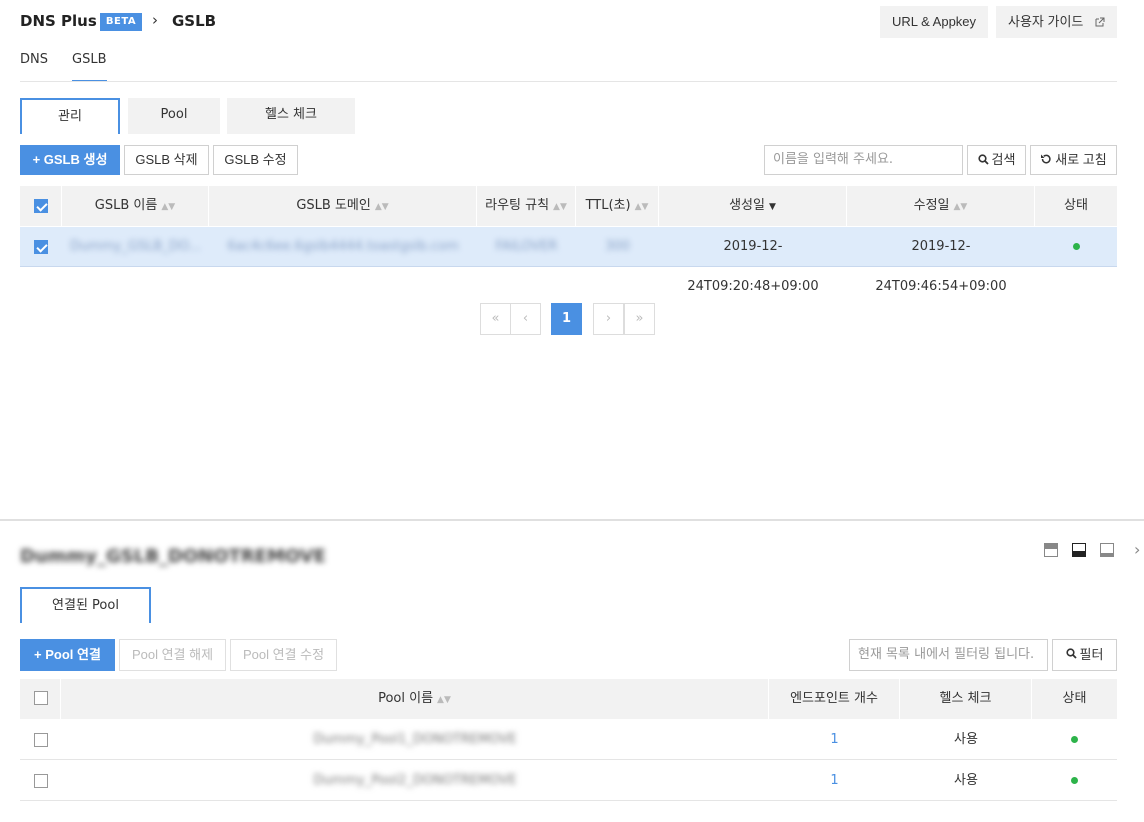 The width and height of the screenshot is (1144, 822). I want to click on routing-rule-cell: FAILOVER, so click(526, 246).